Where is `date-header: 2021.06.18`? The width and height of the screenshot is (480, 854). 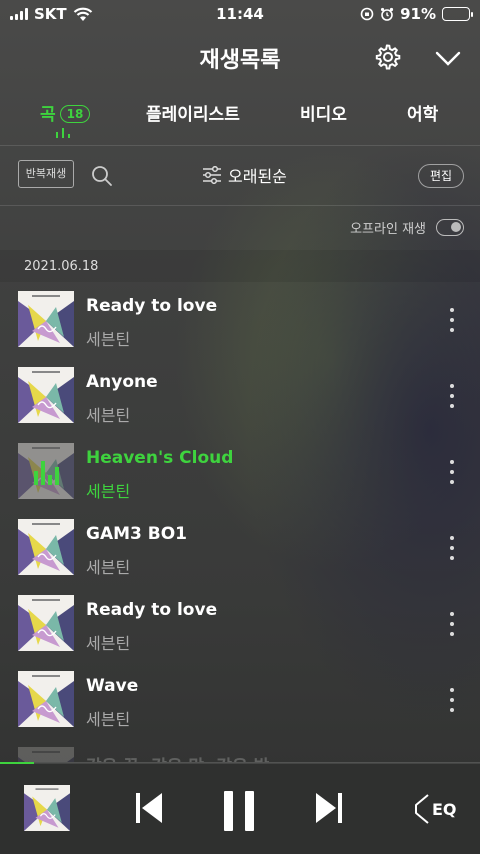
date-header: 2021.06.18 is located at coordinates (240, 266).